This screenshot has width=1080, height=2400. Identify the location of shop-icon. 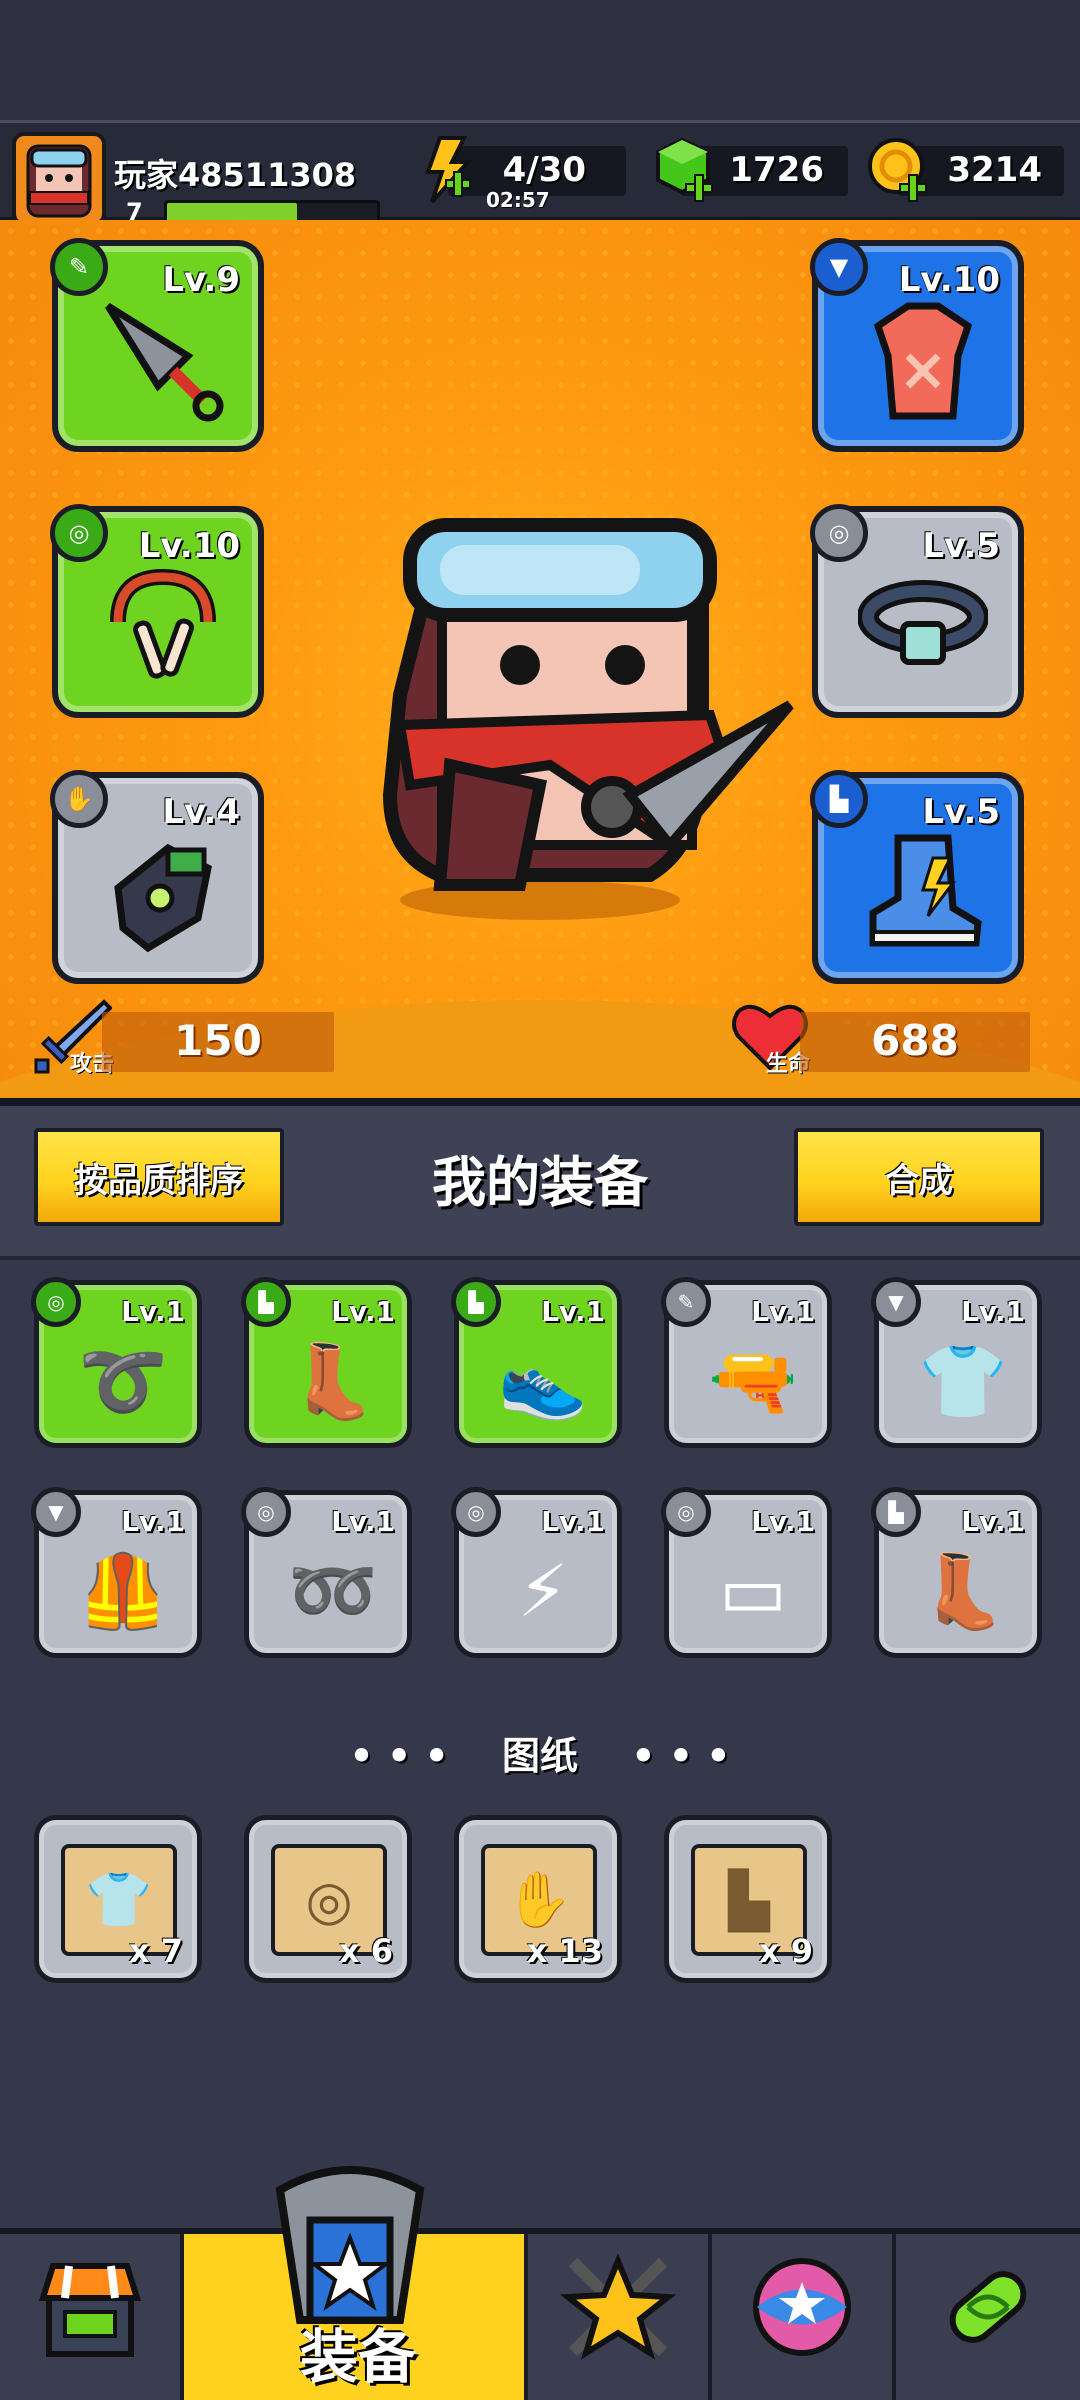
(90, 2317).